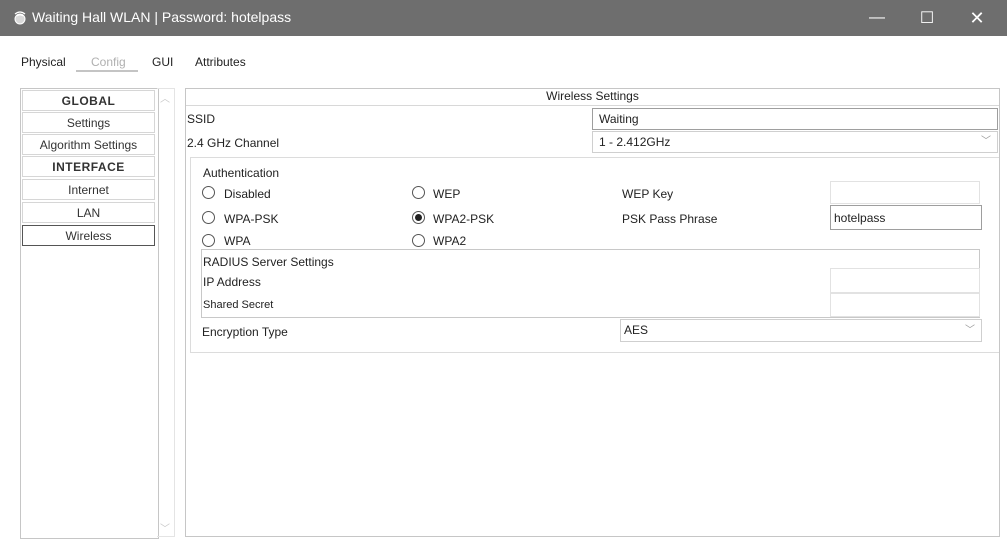 The height and width of the screenshot is (543, 1007). I want to click on tab-physical: Physical, so click(43, 62).